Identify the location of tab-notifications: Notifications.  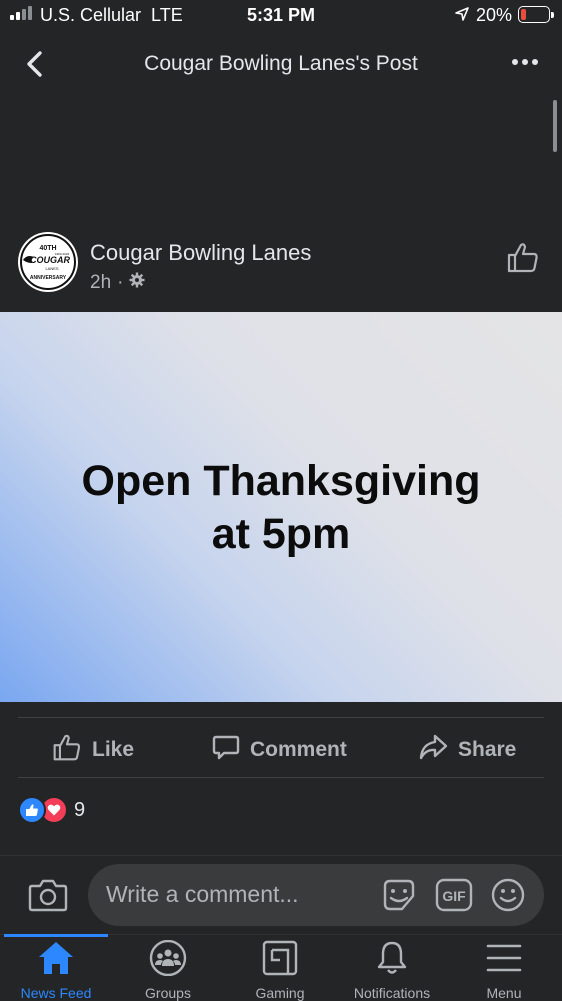
(392, 970).